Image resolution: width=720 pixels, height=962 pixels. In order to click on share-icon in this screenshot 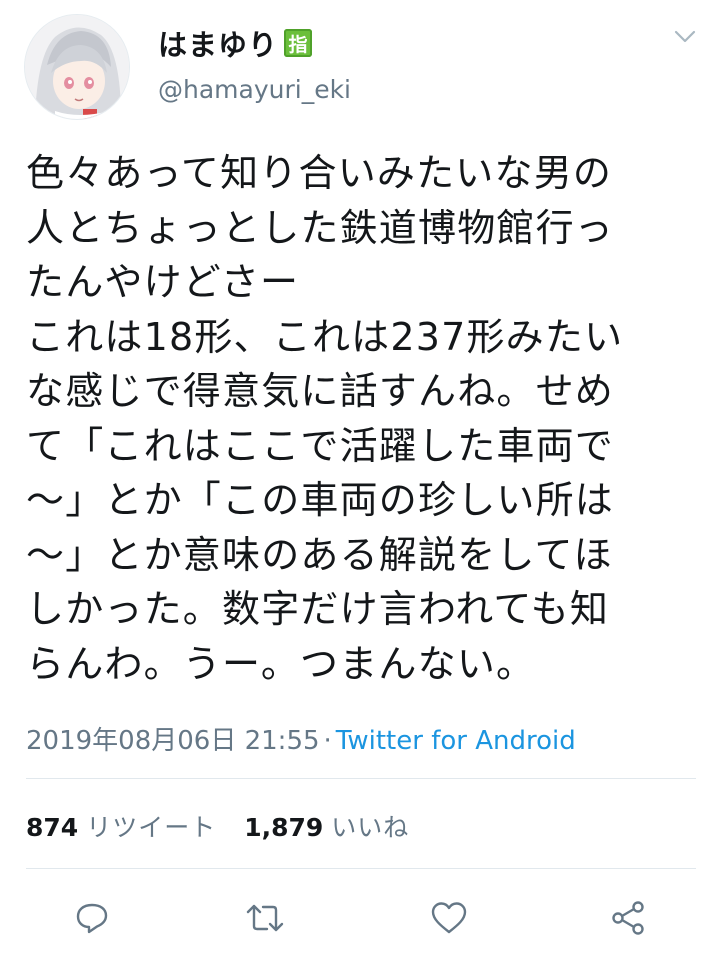, I will do `click(628, 918)`.